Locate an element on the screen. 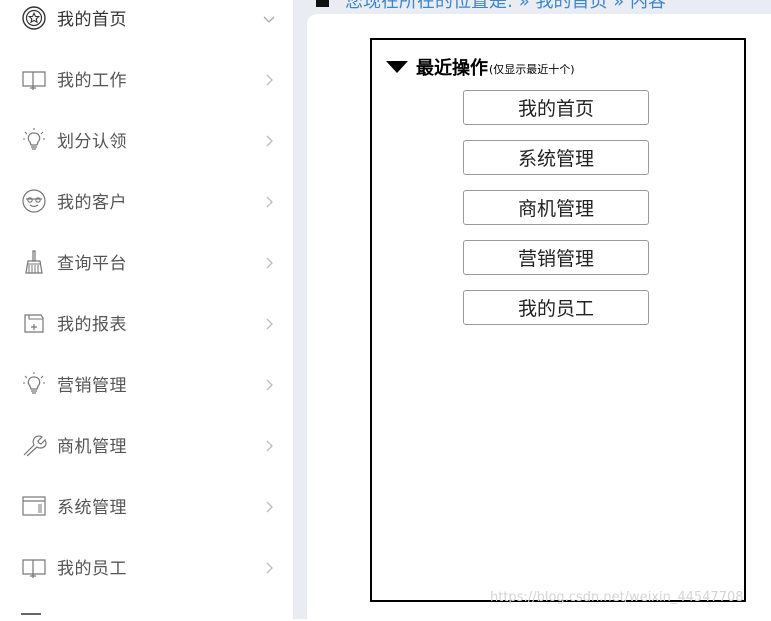 This screenshot has height=621, width=771. panel-header: 最近操作 (仅显示最近十个) is located at coordinates (480, 67).